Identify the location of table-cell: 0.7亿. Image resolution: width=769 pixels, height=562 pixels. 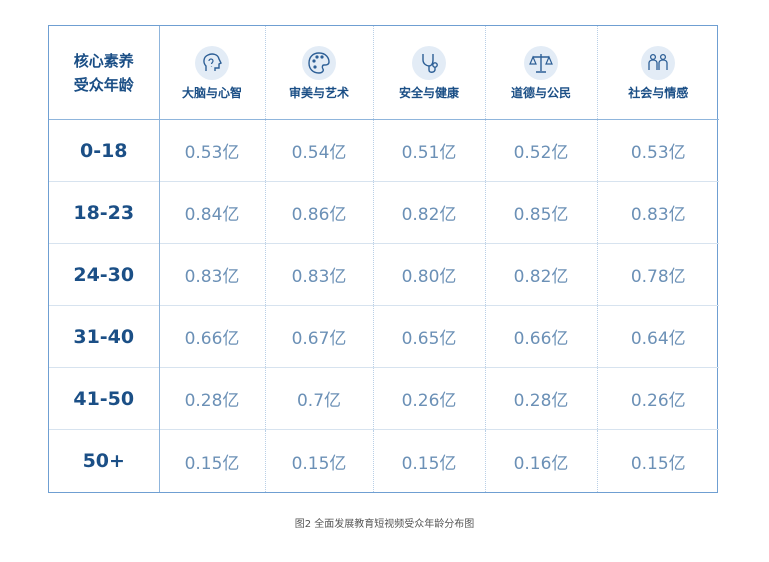
(318, 398).